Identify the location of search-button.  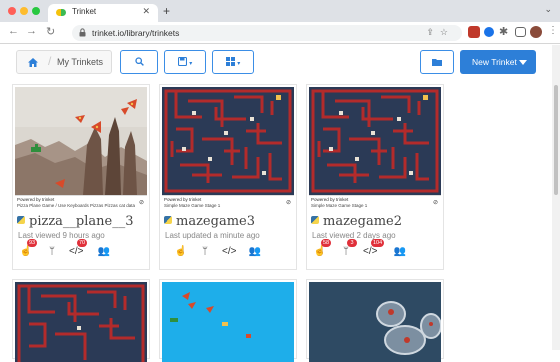
(139, 62).